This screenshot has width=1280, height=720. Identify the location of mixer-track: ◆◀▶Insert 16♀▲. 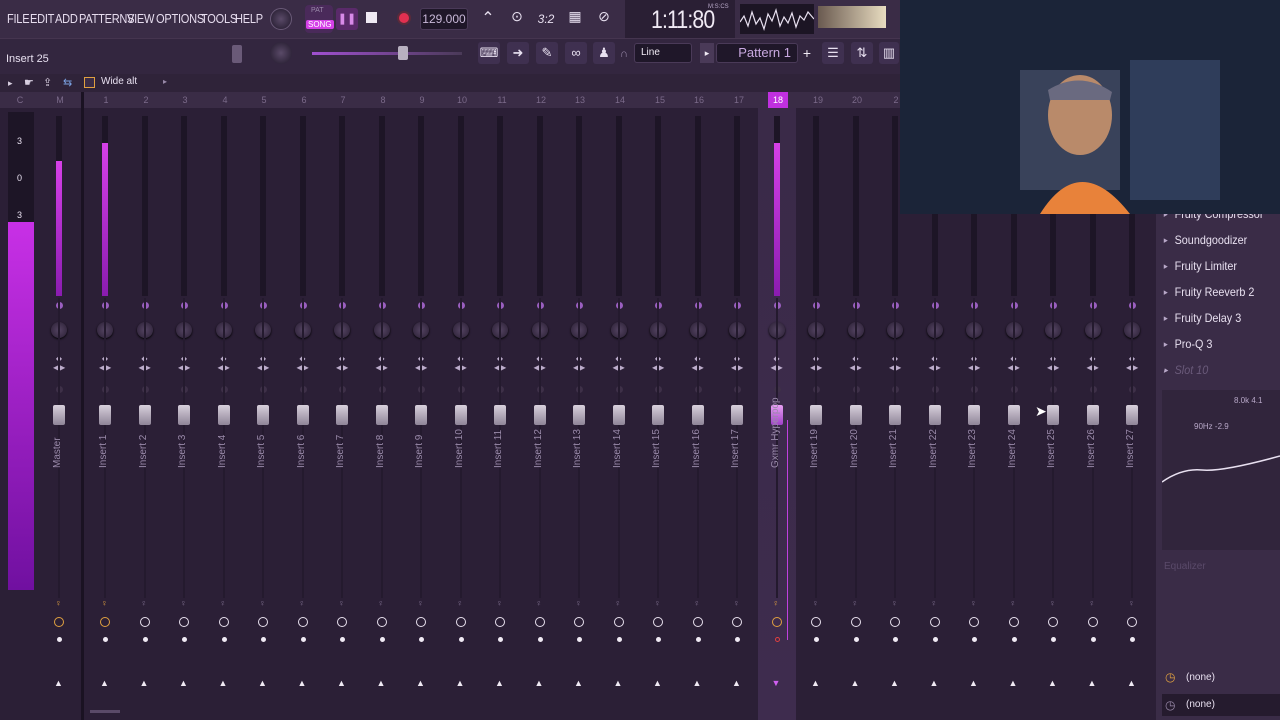
(698, 414).